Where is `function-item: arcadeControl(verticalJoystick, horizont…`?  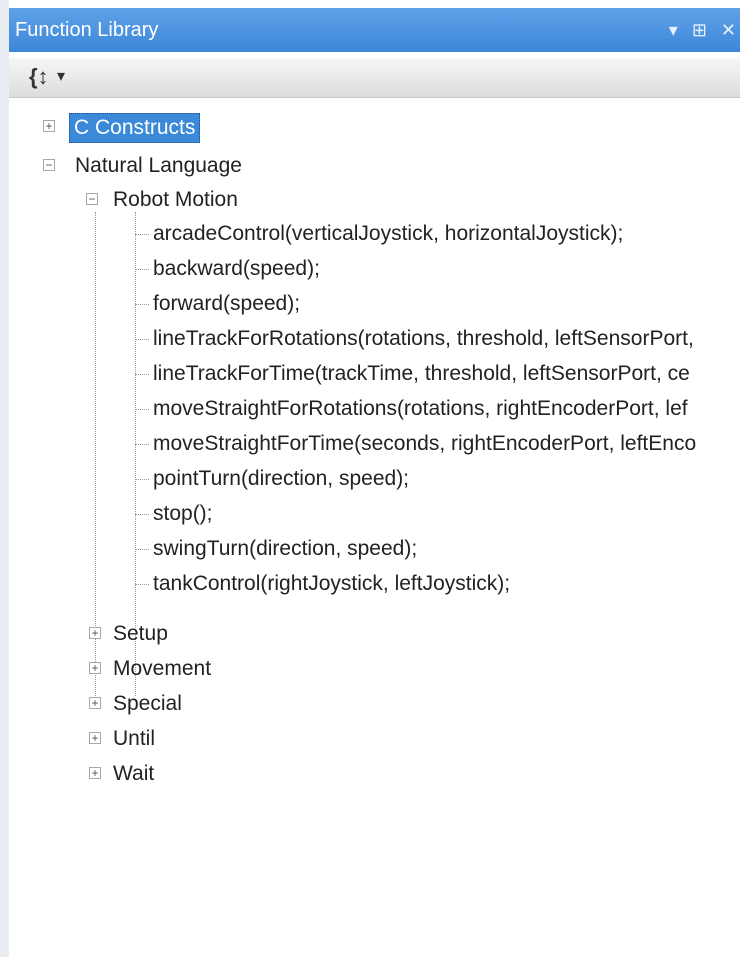
function-item: arcadeControl(verticalJoystick, horizont… is located at coordinates (388, 234).